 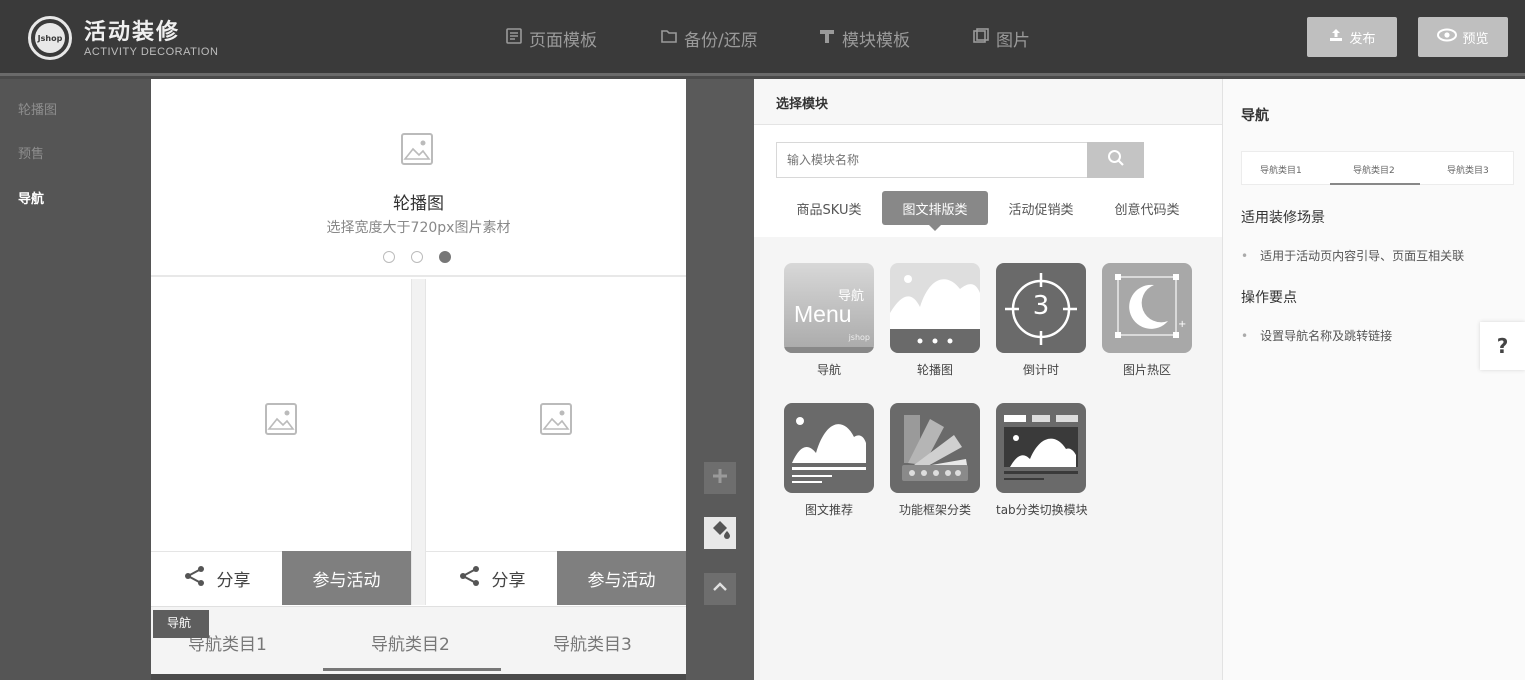 I want to click on module-search-area: 商品SKU类 图文排版类 活动促销类 创意代码类, so click(x=988, y=181).